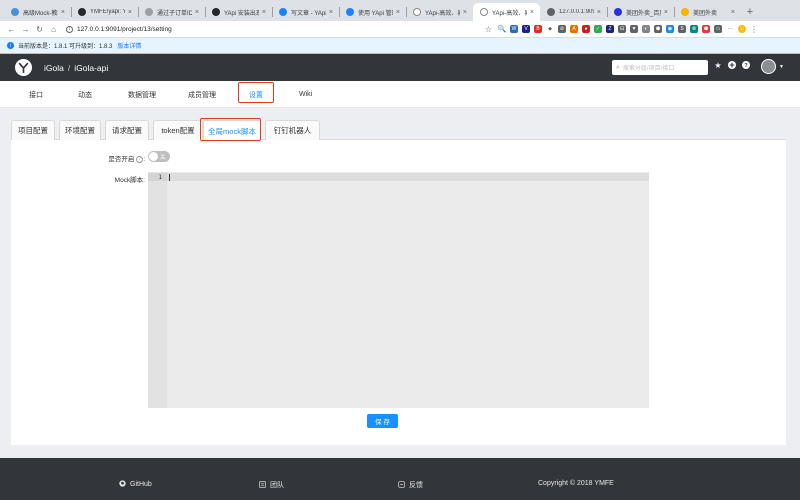 This screenshot has height=500, width=800. I want to click on extension-icon: V, so click(526, 29).